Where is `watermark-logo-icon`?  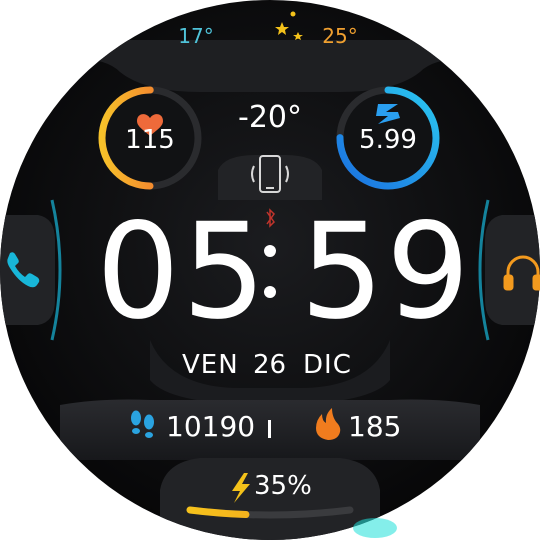 watermark-logo-icon is located at coordinates (427, 507).